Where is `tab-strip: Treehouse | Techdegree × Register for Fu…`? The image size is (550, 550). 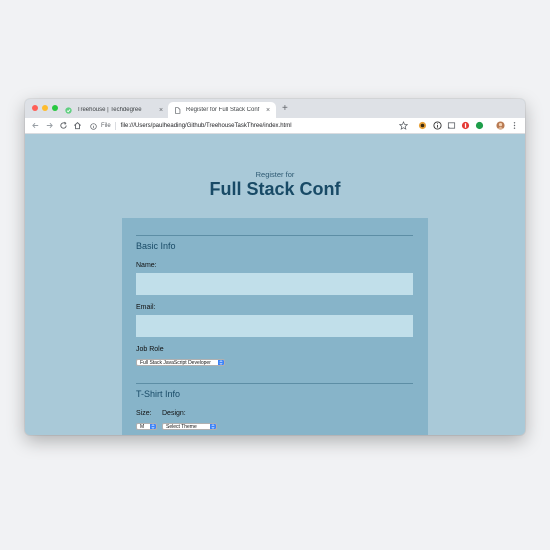
tab-strip: Treehouse | Techdegree × Register for Fu… is located at coordinates (275, 108).